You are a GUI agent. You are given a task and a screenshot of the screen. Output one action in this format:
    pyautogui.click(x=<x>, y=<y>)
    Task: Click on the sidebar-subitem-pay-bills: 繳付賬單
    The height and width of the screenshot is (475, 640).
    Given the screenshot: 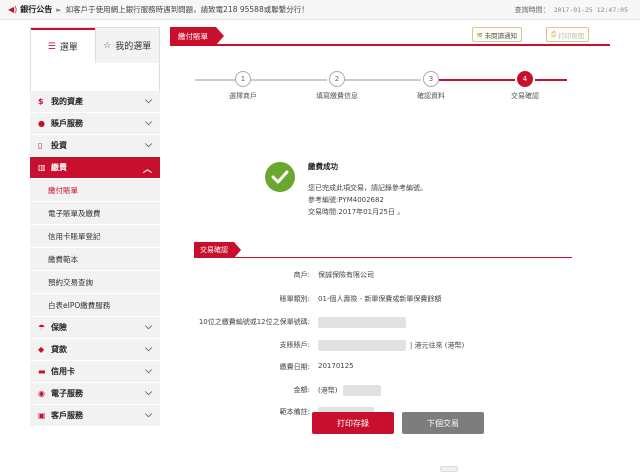 What is the action you would take?
    pyautogui.click(x=95, y=190)
    